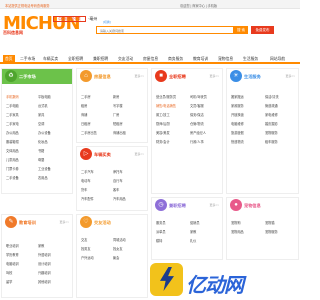 Image resolution: width=320 pixels, height=300 pixels. I want to click on panel-vehicles-title: 车辆买卖, so click(102, 155).